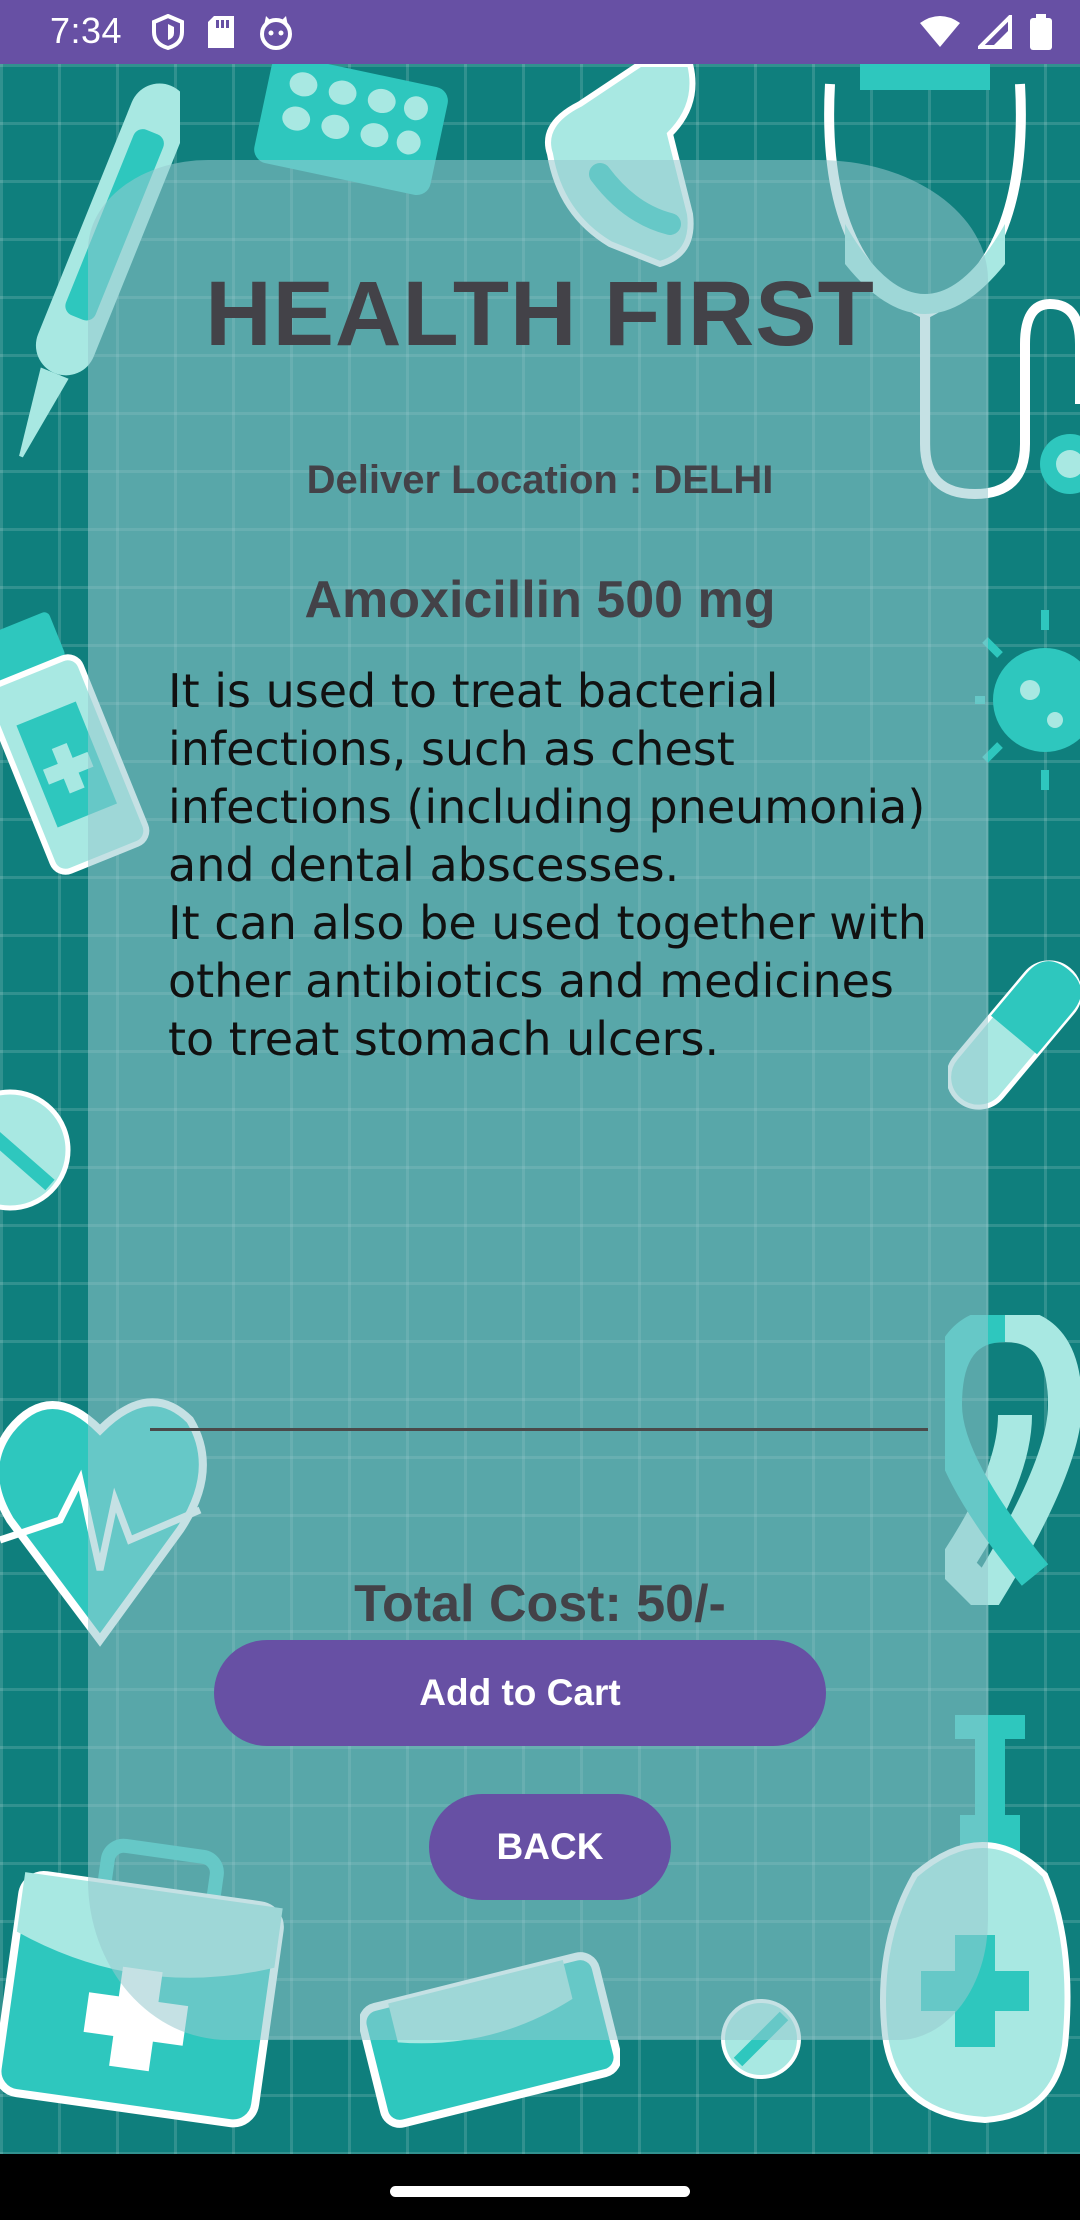  I want to click on battery-icon, so click(1041, 32).